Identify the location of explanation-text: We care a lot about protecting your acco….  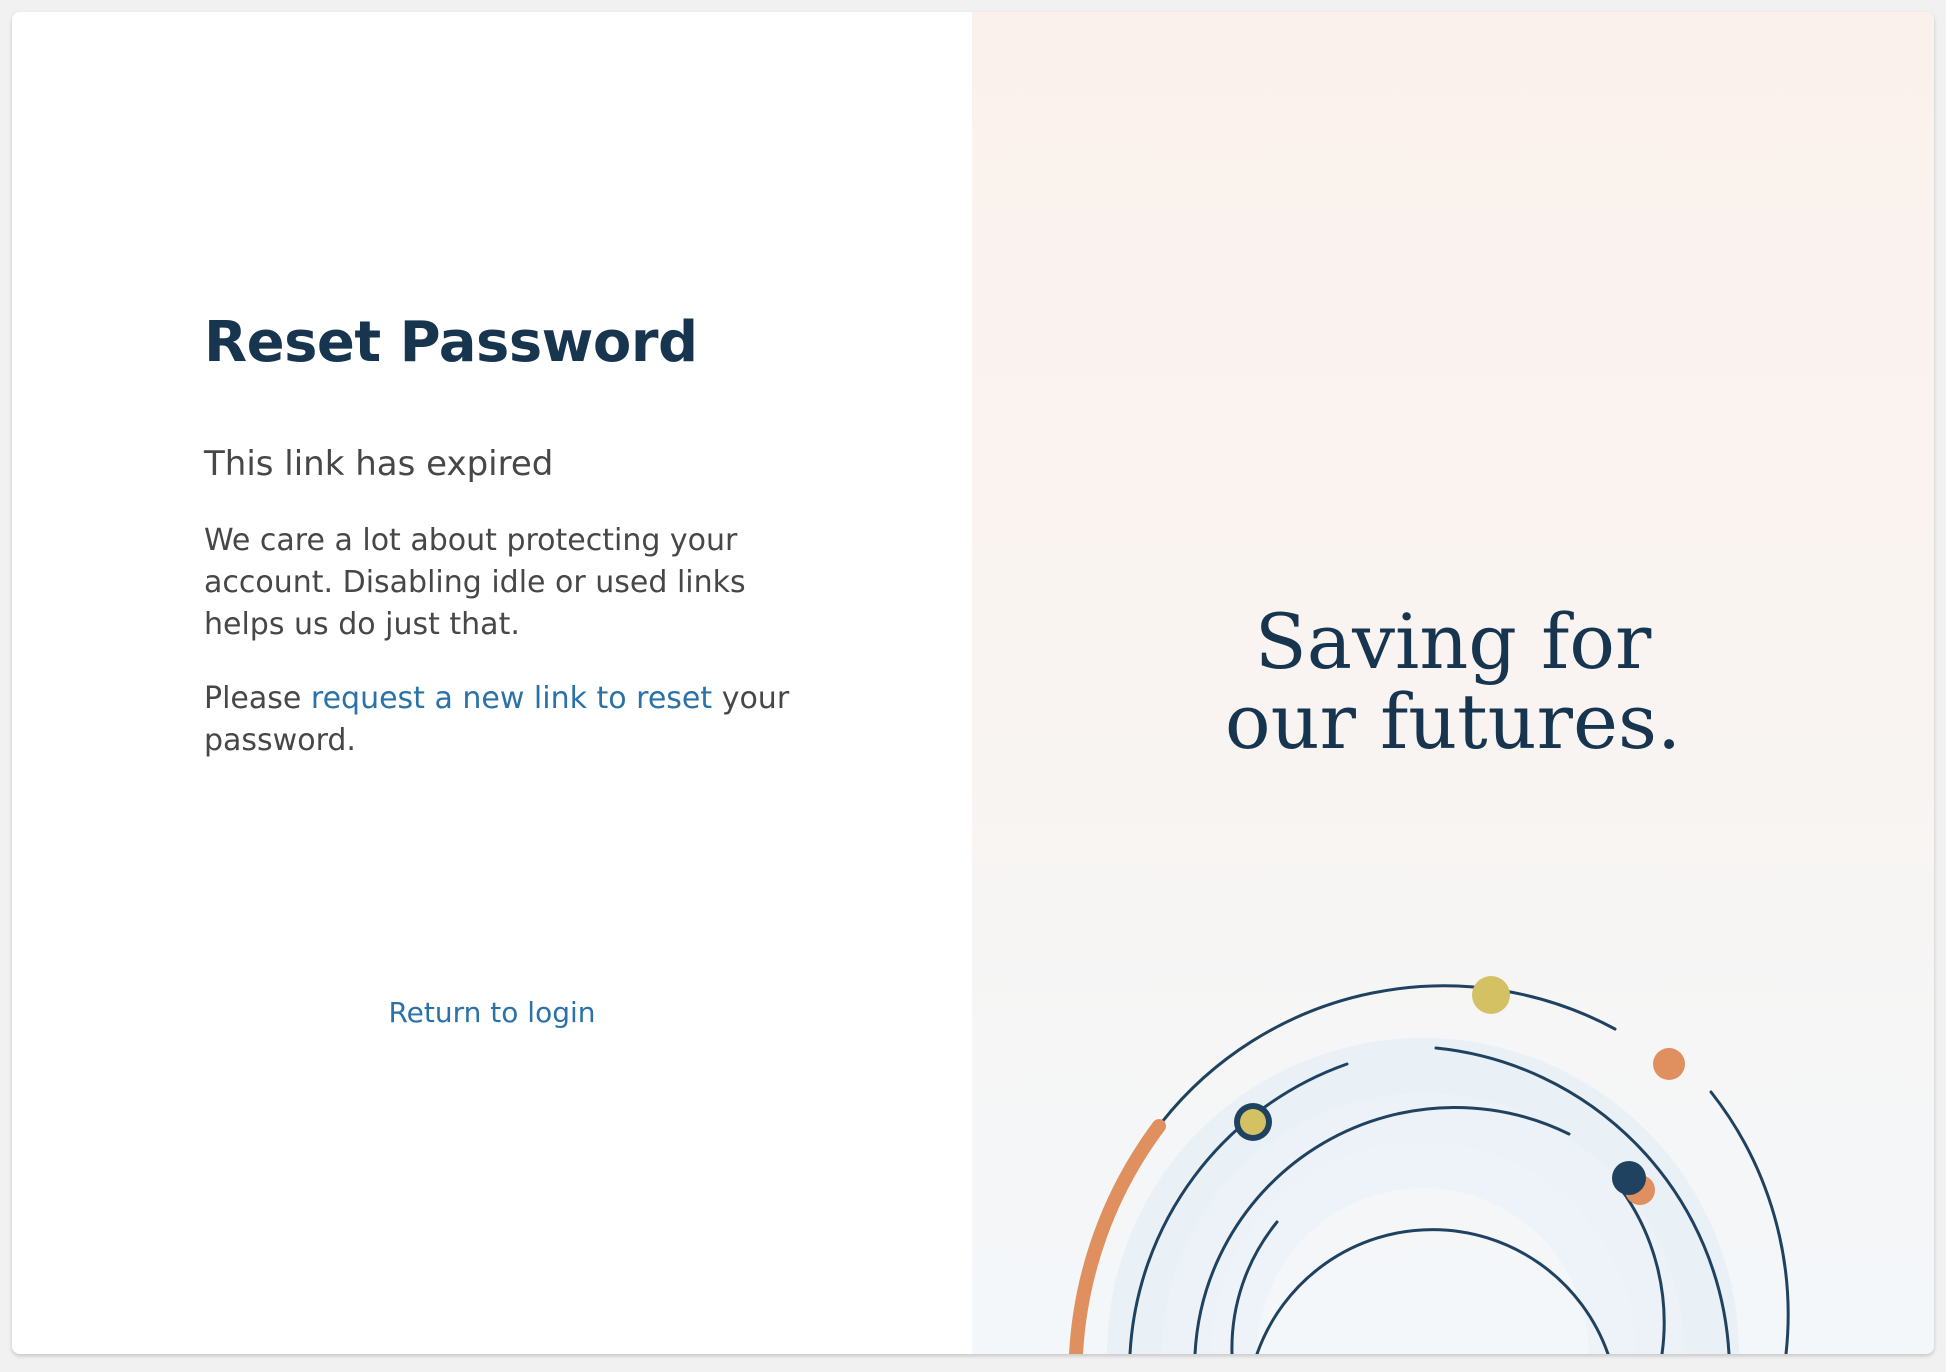
(475, 583).